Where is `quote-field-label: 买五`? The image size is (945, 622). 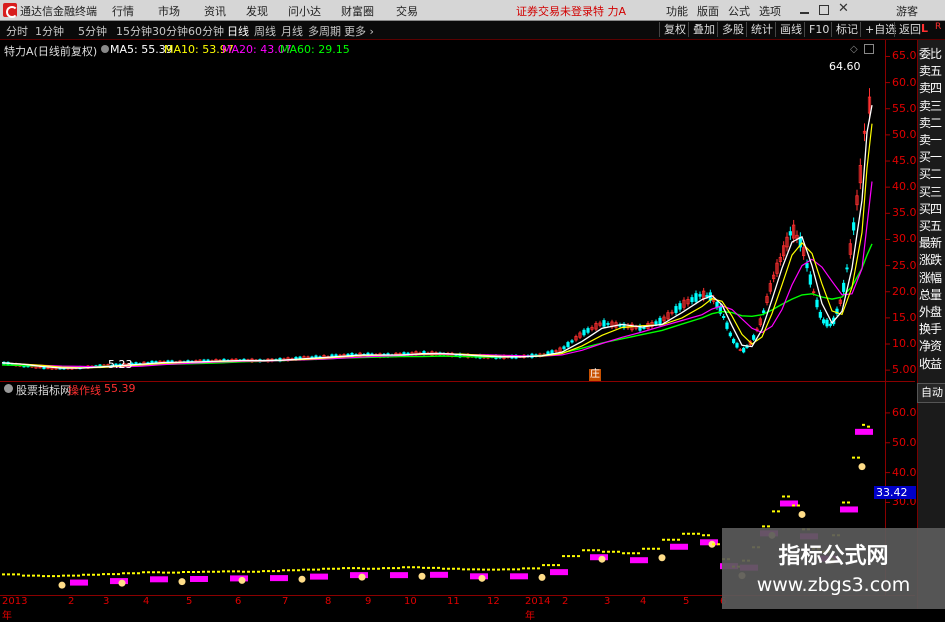 quote-field-label: 买五 is located at coordinates (932, 226).